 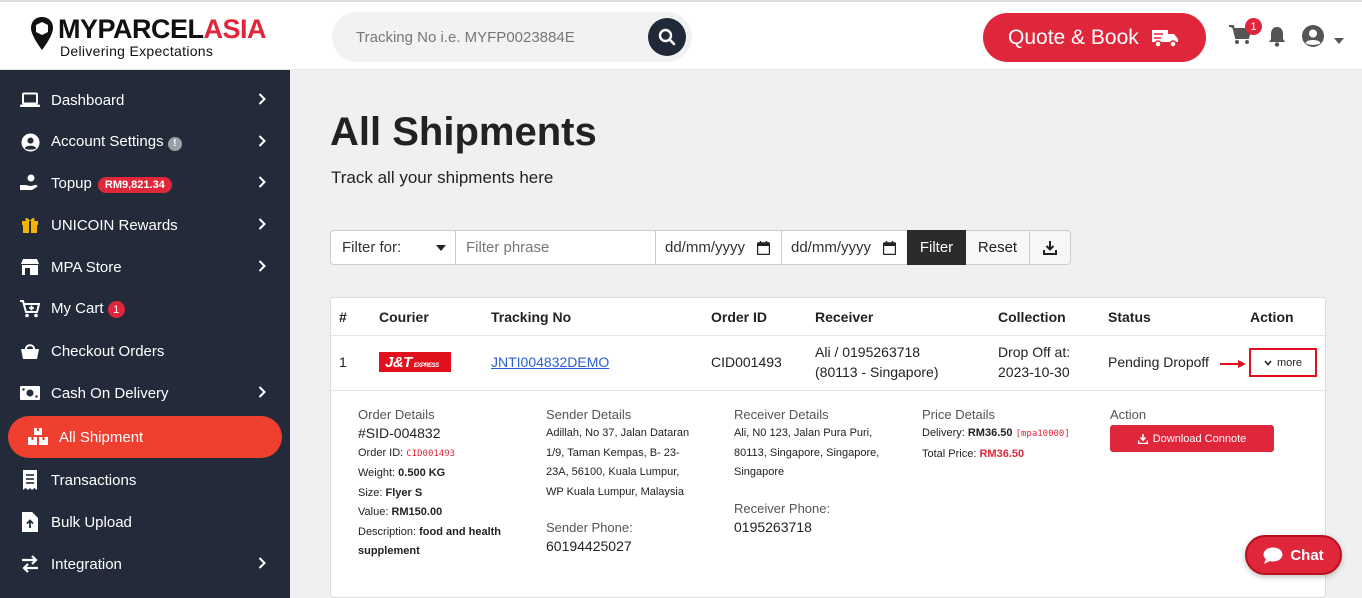 I want to click on page-title: All Shipments, so click(x=463, y=132).